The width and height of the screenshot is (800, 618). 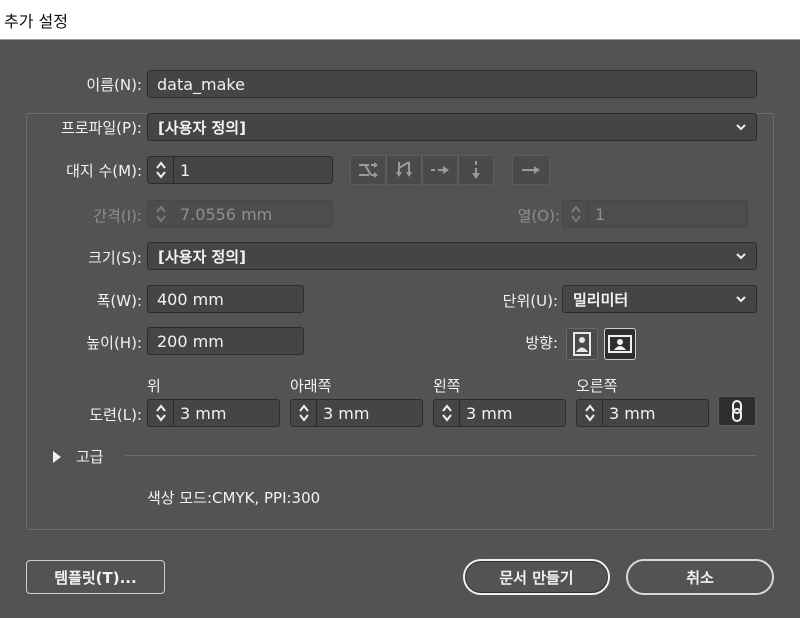 I want to click on units-label: 단위(U):, so click(x=530, y=301).